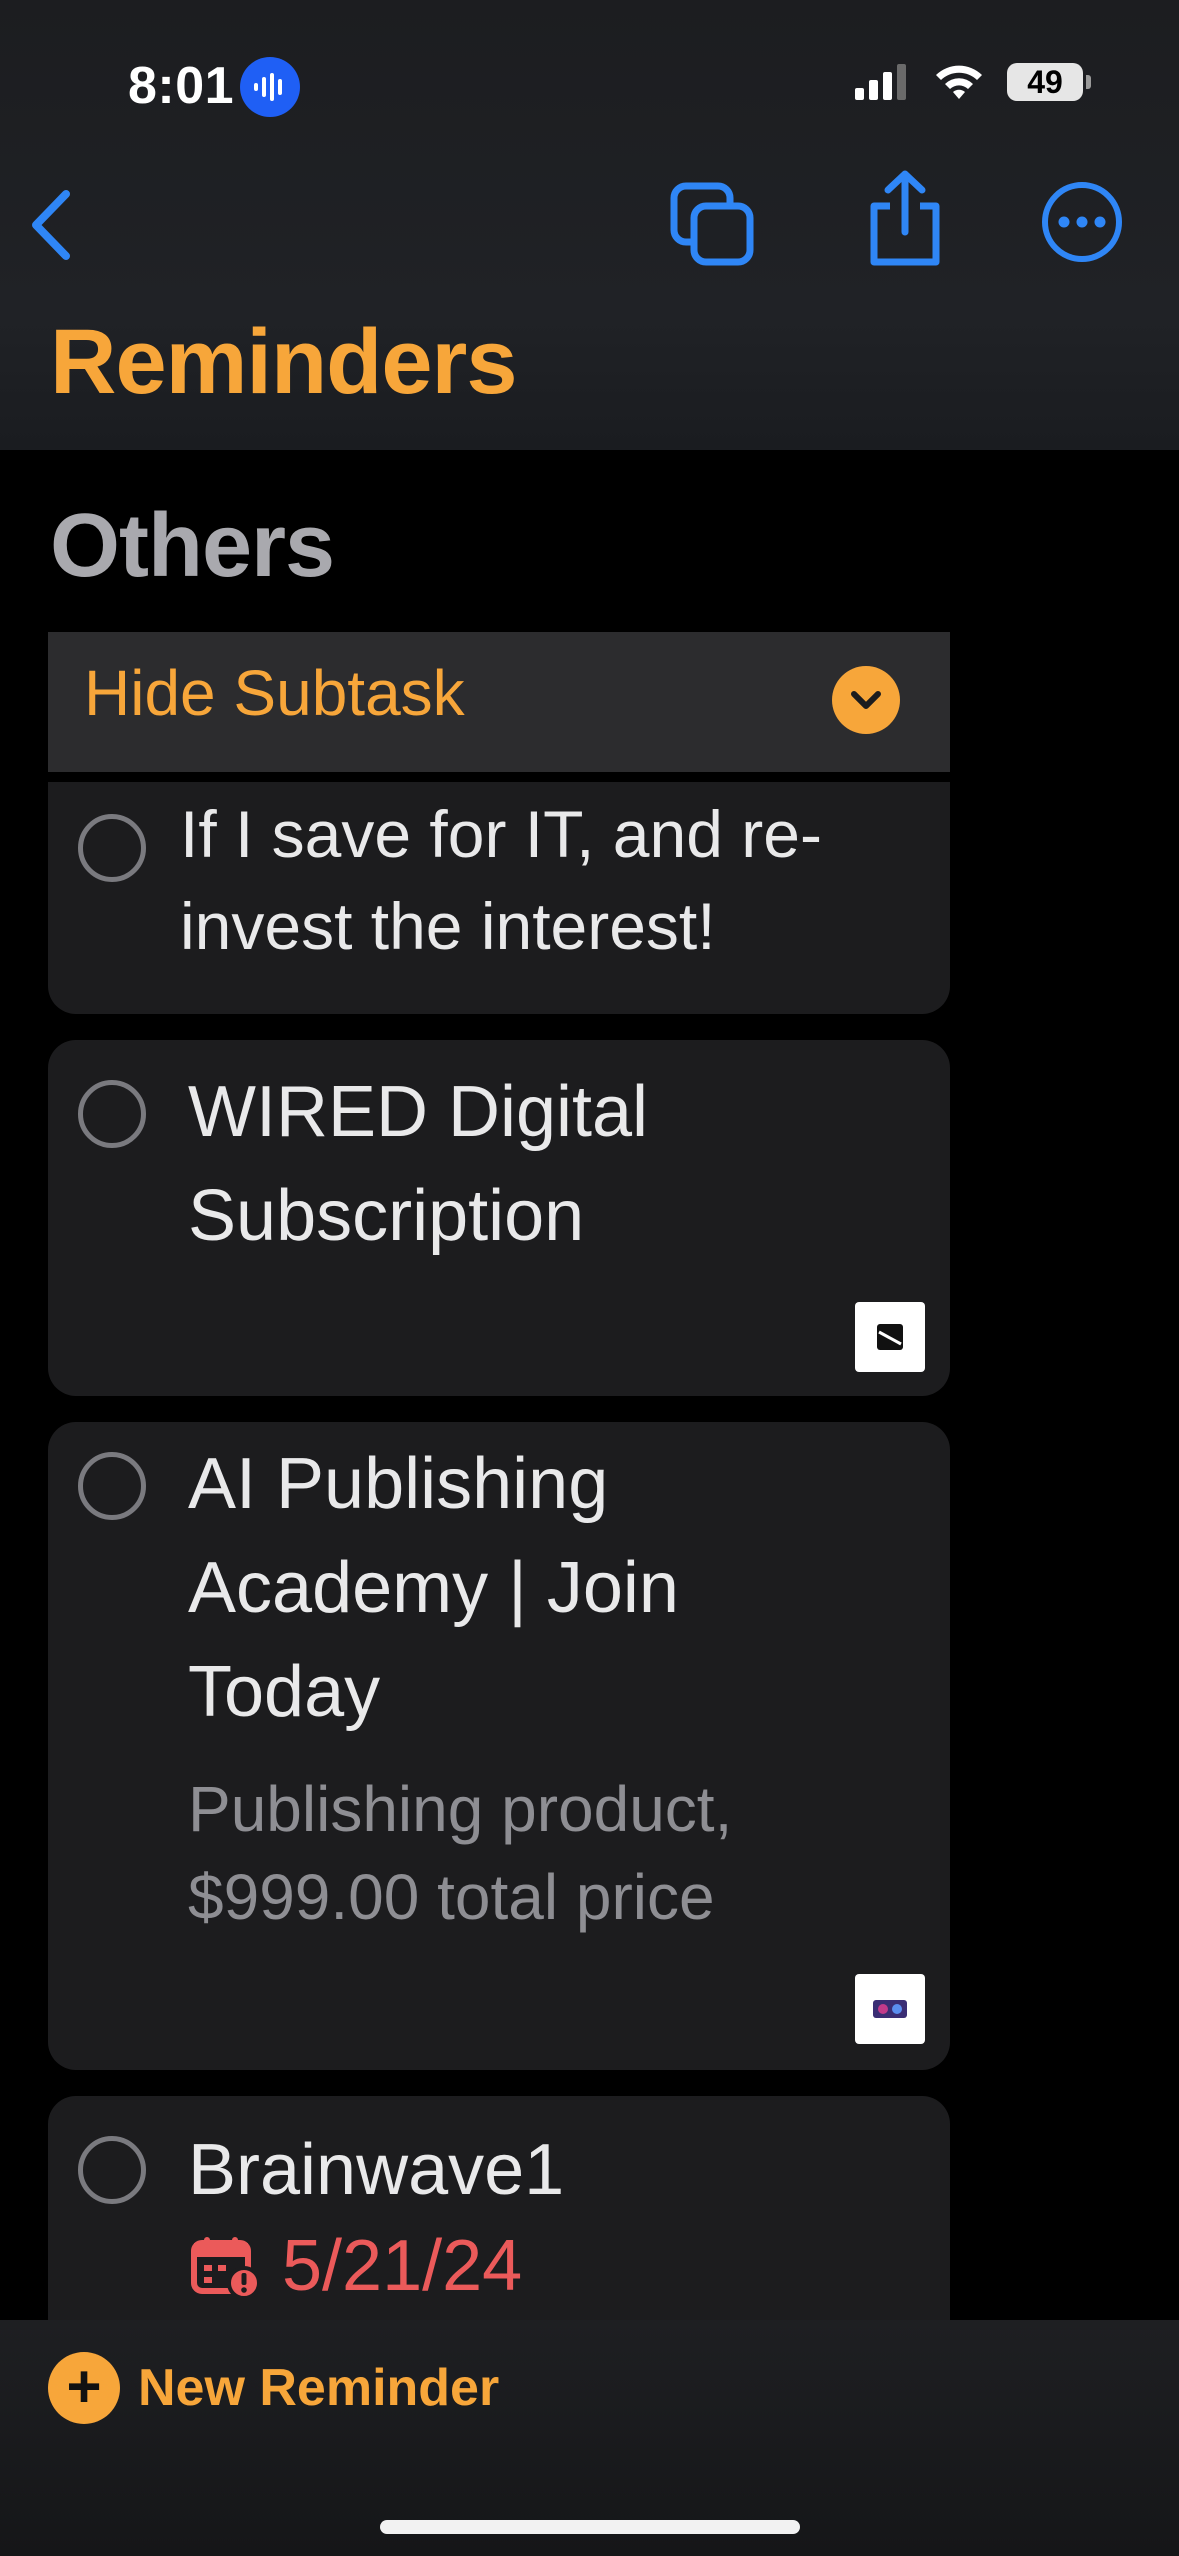  What do you see at coordinates (890, 1337) in the screenshot?
I see `wired-attachment-thumbnail` at bounding box center [890, 1337].